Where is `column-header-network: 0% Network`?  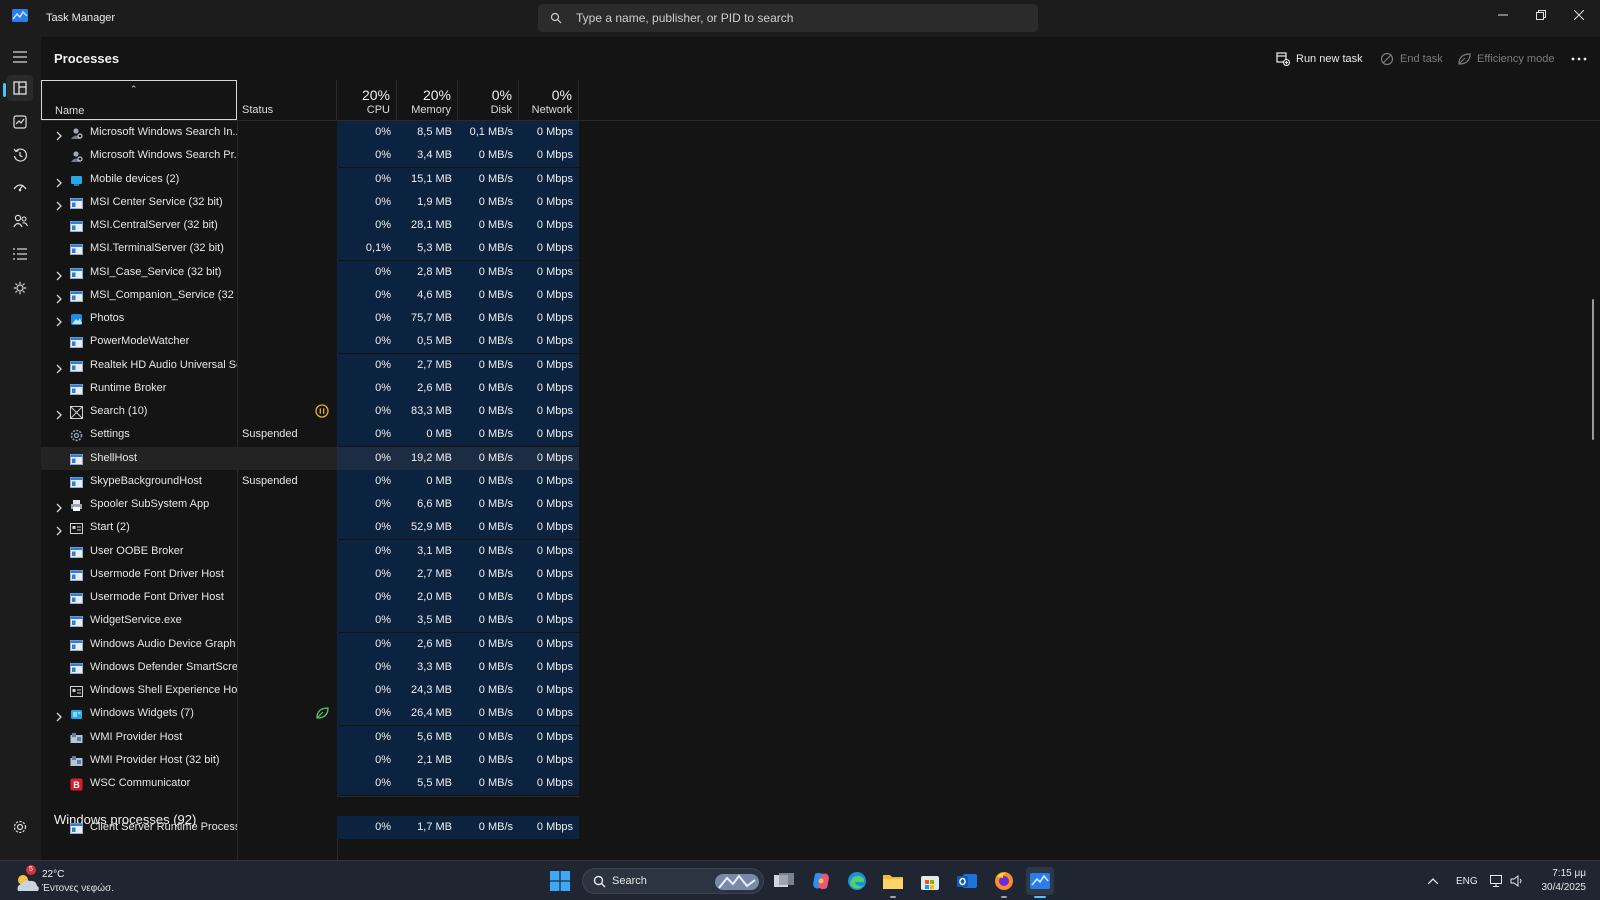 column-header-network: 0% Network is located at coordinates (549, 100).